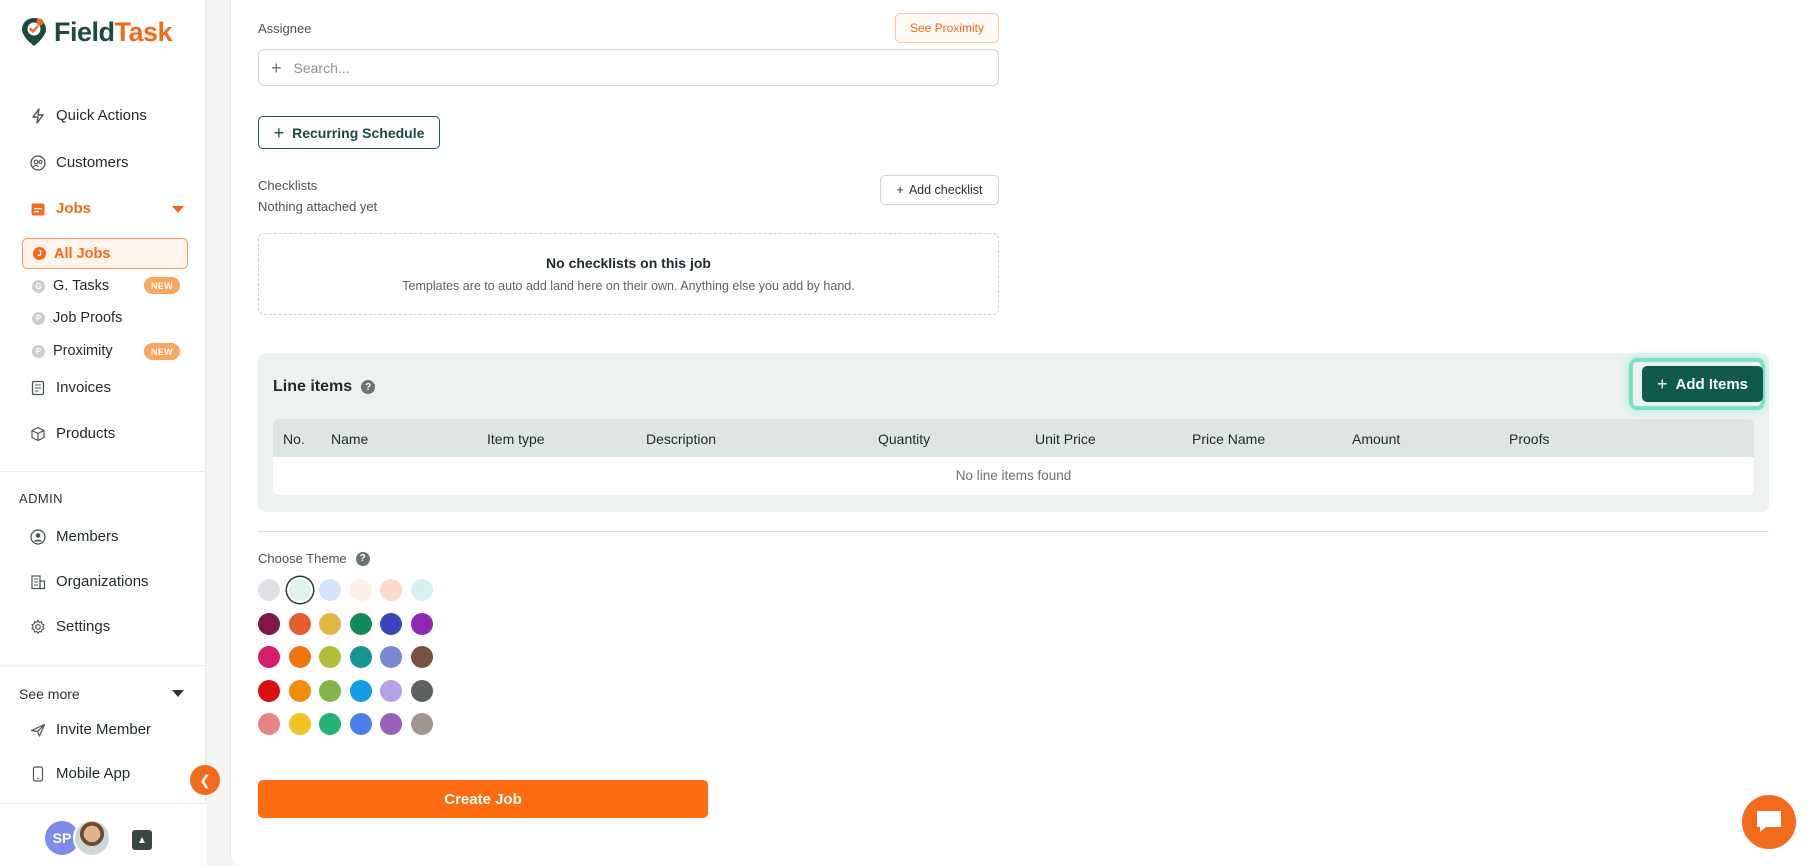 The image size is (1816, 866). Describe the element at coordinates (72, 351) in the screenshot. I see `sidebar-subitem-proximity: P Proximity` at that location.